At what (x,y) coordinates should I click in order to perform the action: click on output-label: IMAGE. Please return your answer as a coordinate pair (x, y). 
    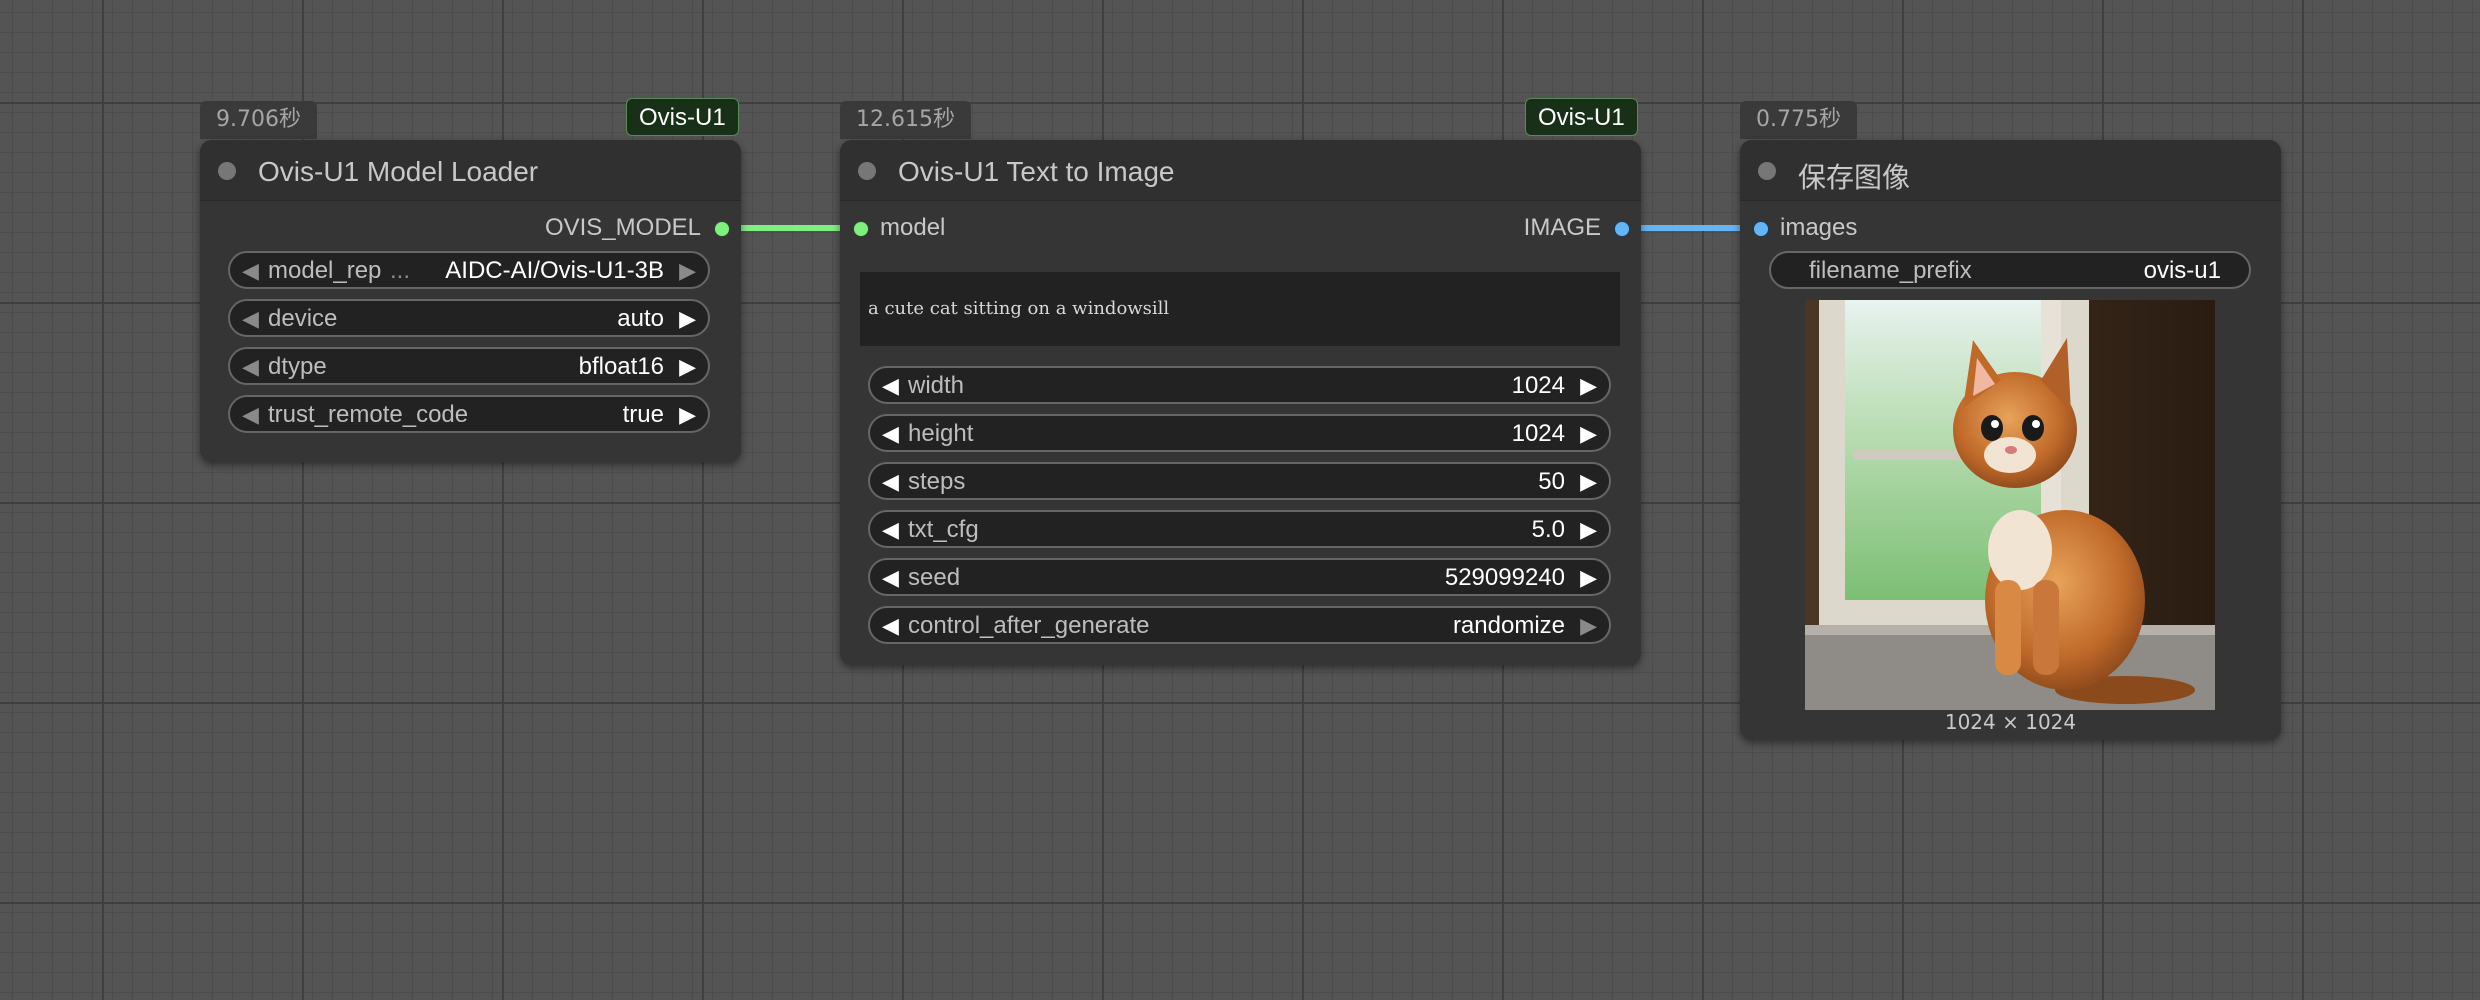
    Looking at the image, I should click on (1562, 227).